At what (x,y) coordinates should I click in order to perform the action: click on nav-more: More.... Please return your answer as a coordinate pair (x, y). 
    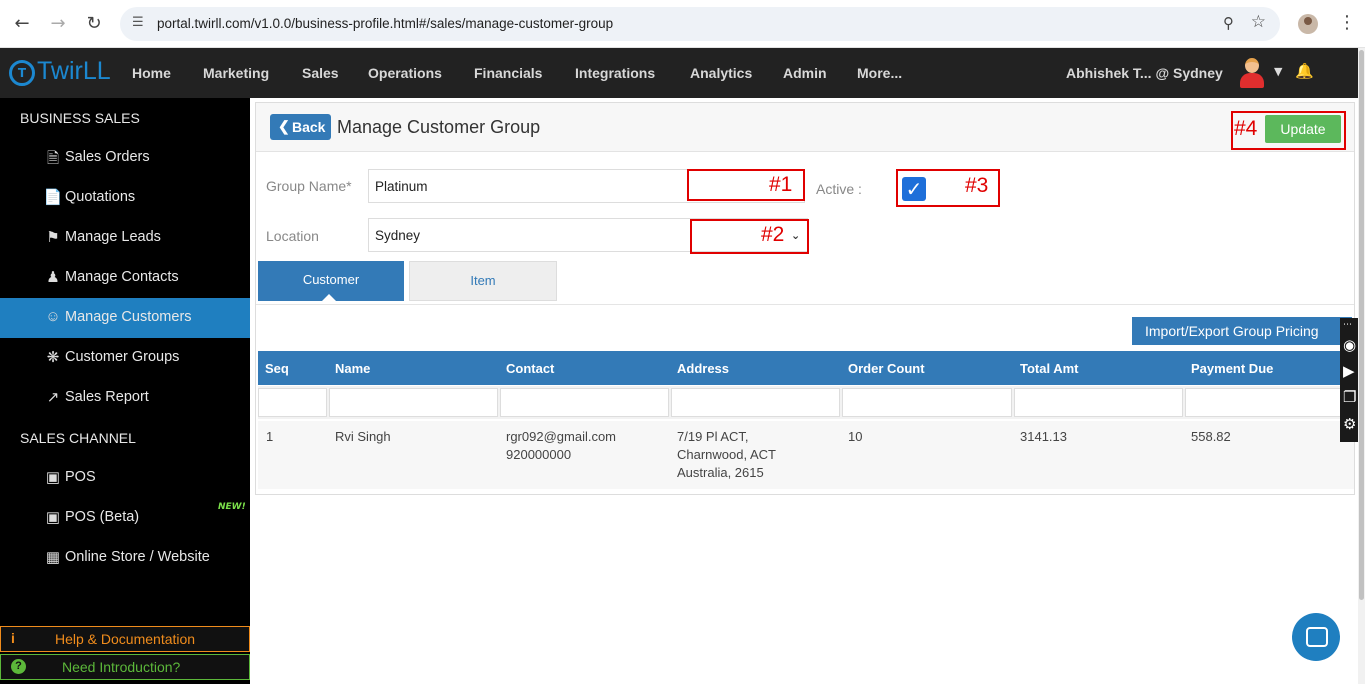
    Looking at the image, I should click on (879, 73).